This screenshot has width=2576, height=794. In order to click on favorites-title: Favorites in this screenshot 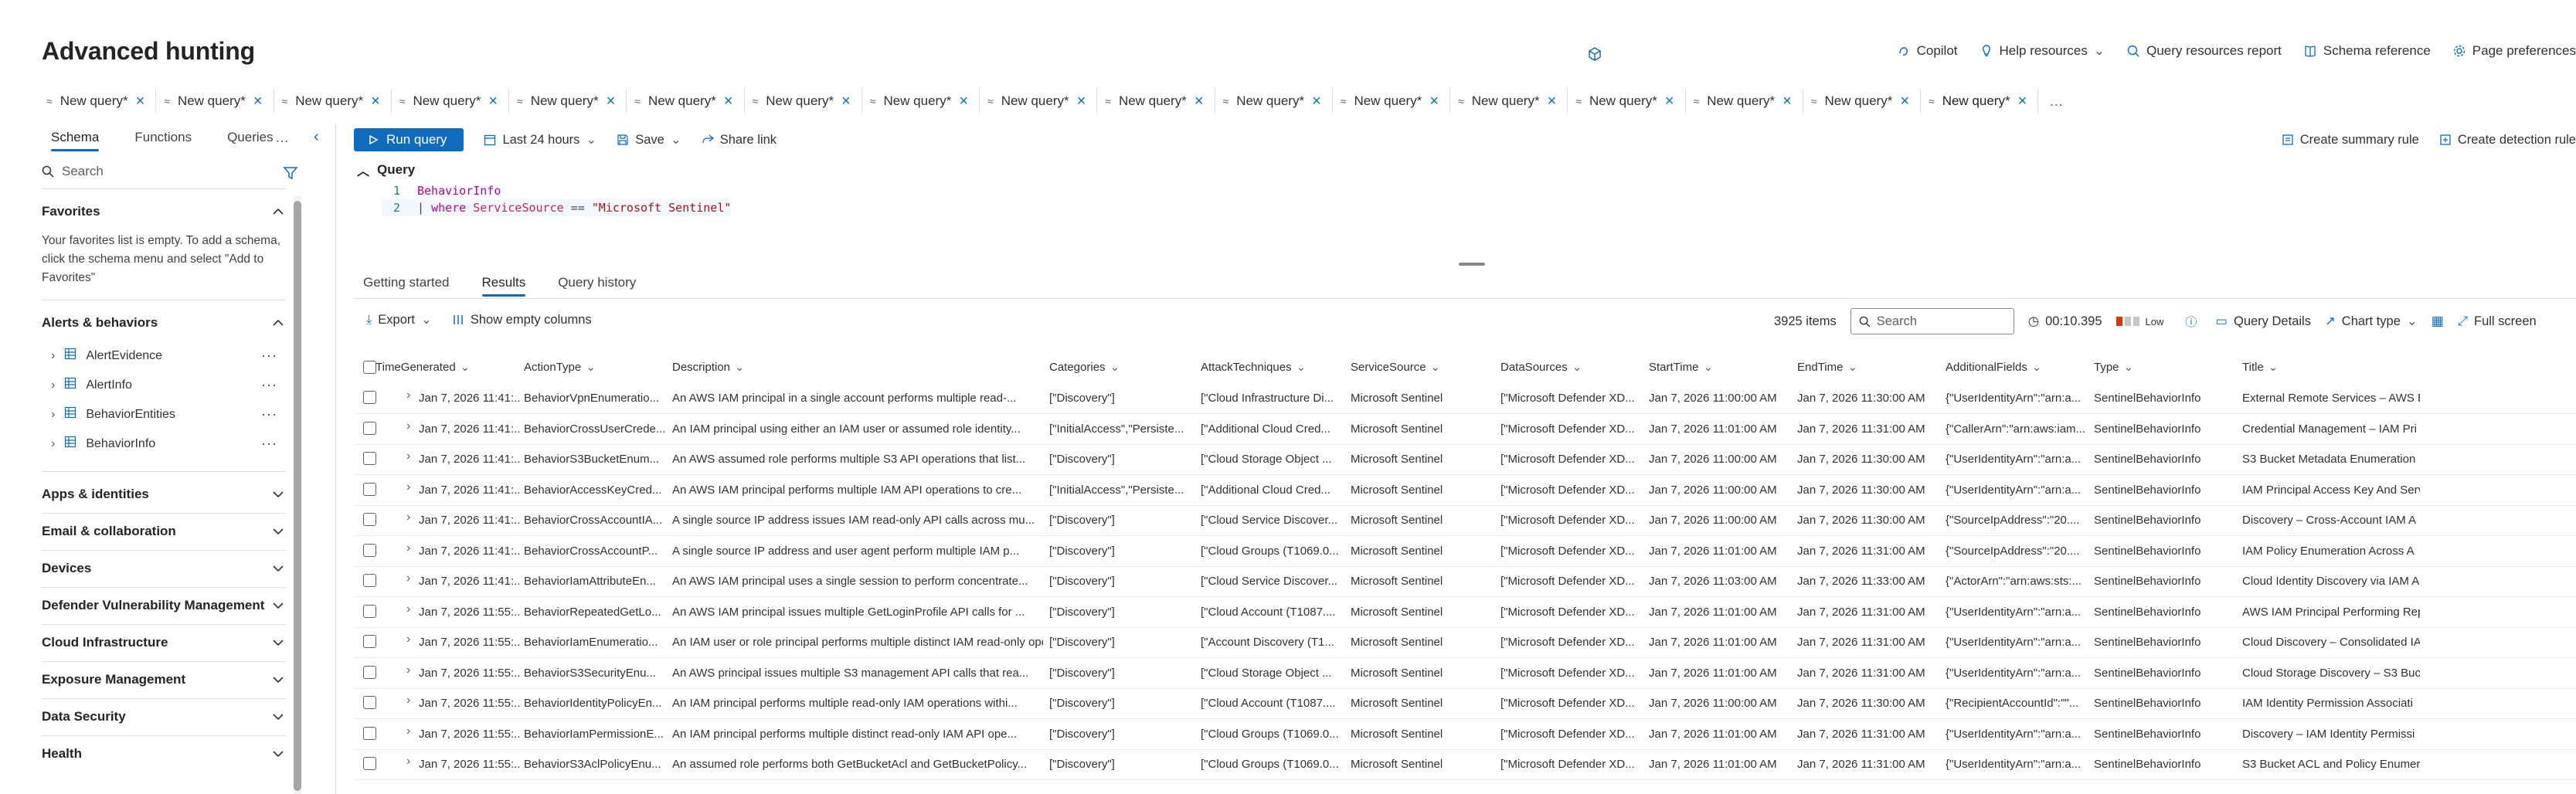, I will do `click(71, 211)`.